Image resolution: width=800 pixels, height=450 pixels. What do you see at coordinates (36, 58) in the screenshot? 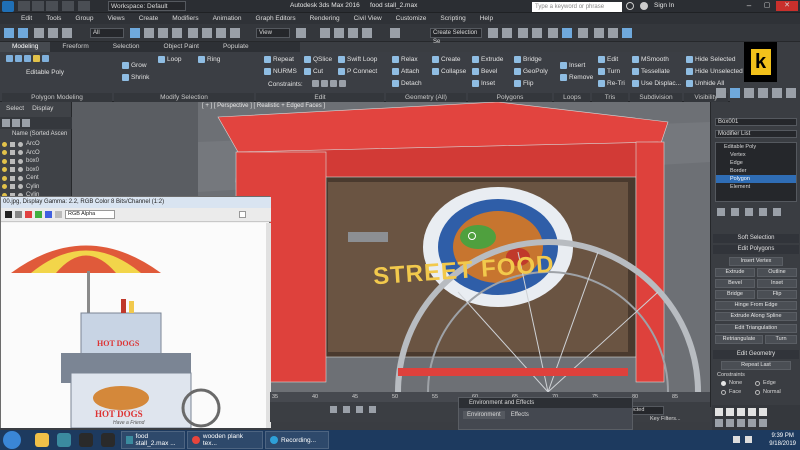
I see `polygon-icon` at bounding box center [36, 58].